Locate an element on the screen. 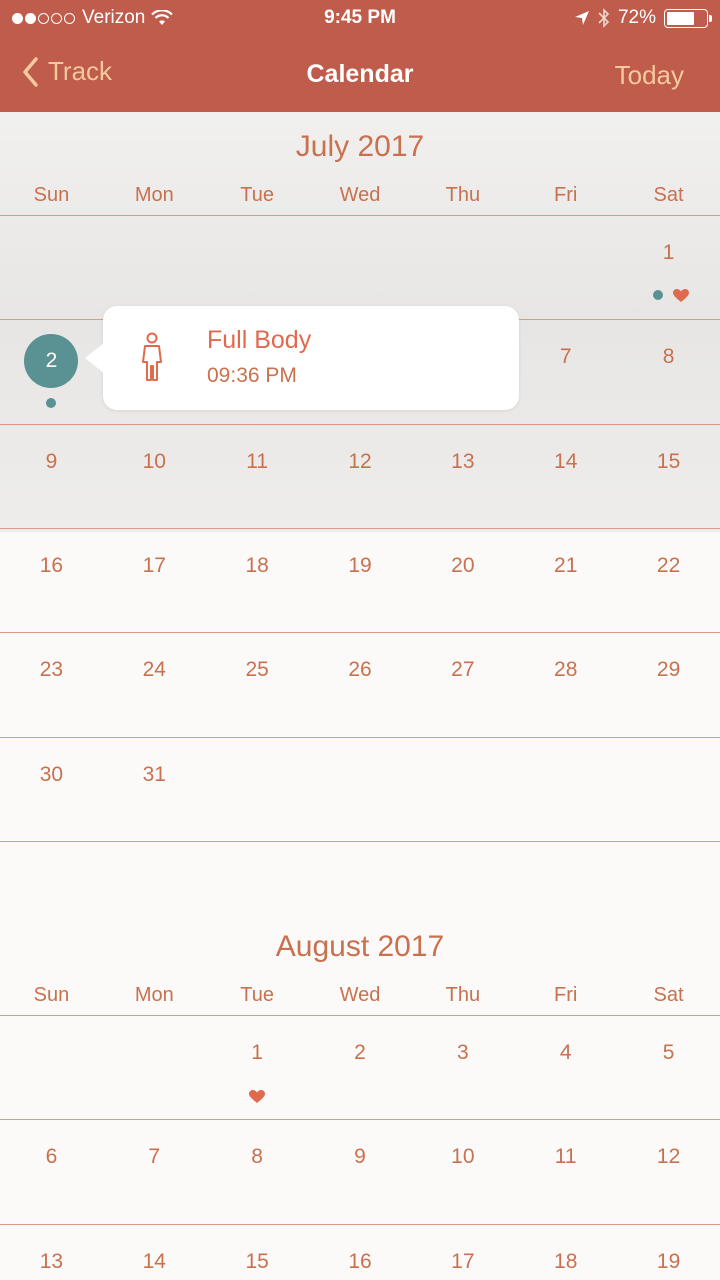  battery-icon is located at coordinates (688, 18).